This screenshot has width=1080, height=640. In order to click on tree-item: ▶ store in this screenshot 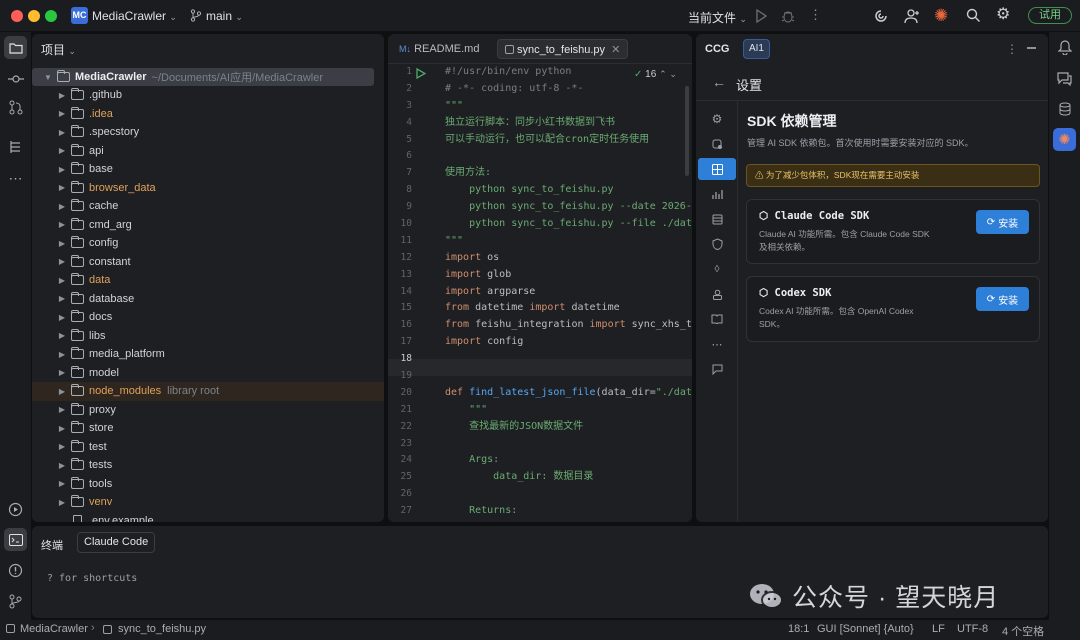, I will do `click(208, 428)`.